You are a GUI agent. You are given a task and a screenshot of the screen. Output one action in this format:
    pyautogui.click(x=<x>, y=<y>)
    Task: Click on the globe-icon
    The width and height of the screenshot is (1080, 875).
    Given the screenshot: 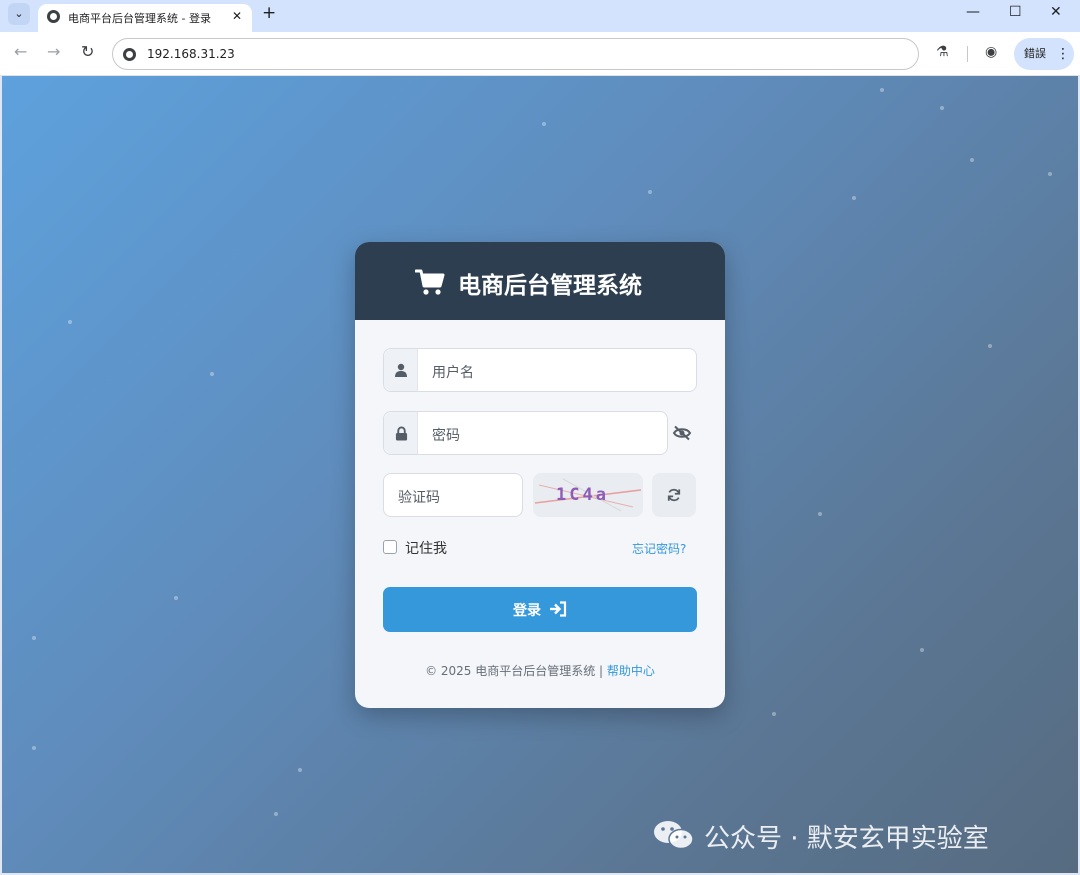 What is the action you would take?
    pyautogui.click(x=53, y=16)
    